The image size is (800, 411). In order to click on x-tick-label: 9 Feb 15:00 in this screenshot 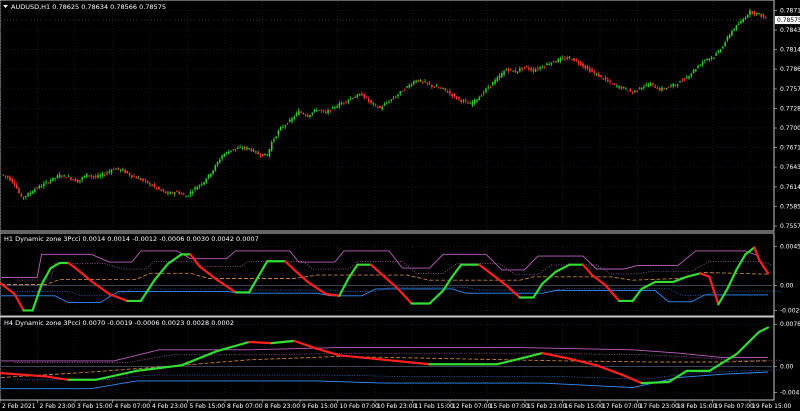, I will do `click(320, 406)`.